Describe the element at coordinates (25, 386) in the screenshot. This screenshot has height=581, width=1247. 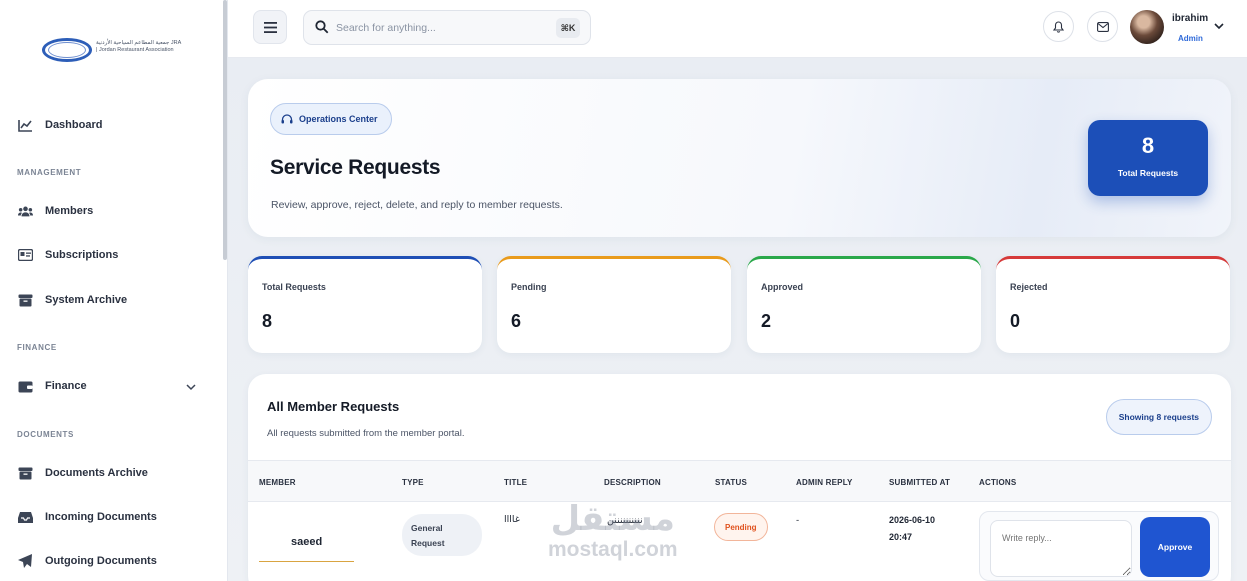
I see `wallet-icon` at that location.